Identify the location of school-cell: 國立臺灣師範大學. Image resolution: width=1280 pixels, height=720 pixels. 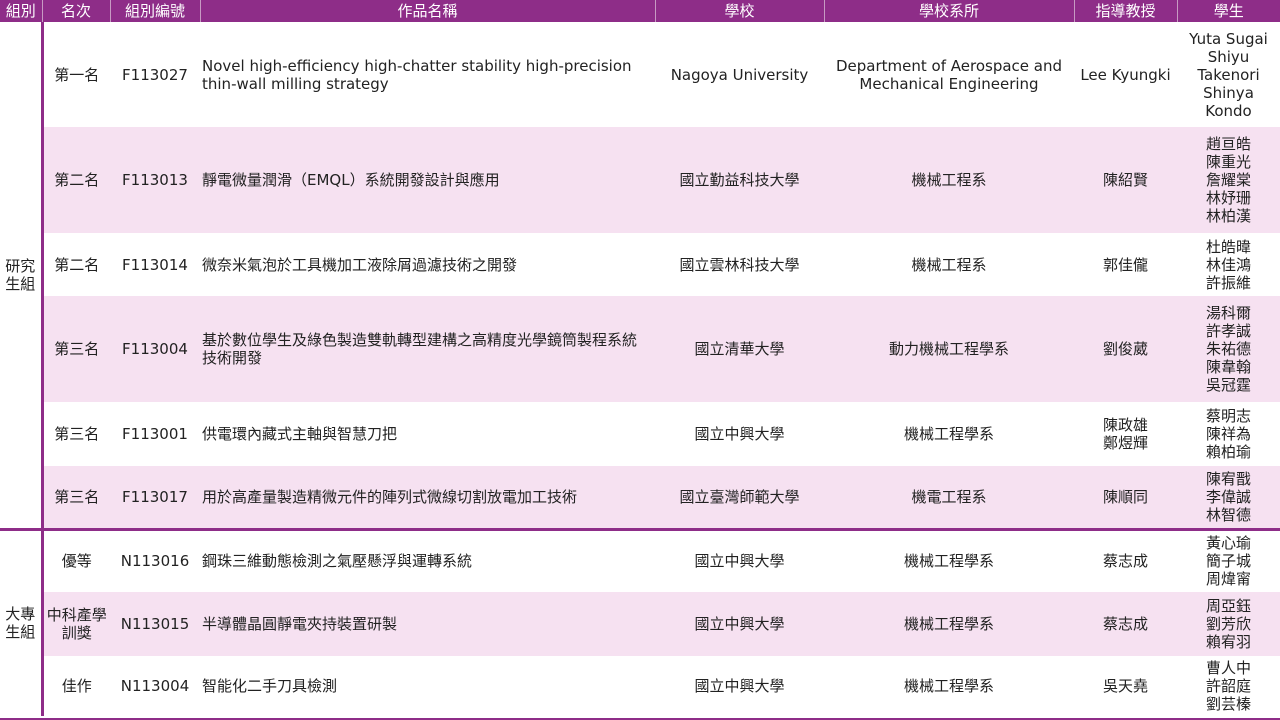
(739, 497).